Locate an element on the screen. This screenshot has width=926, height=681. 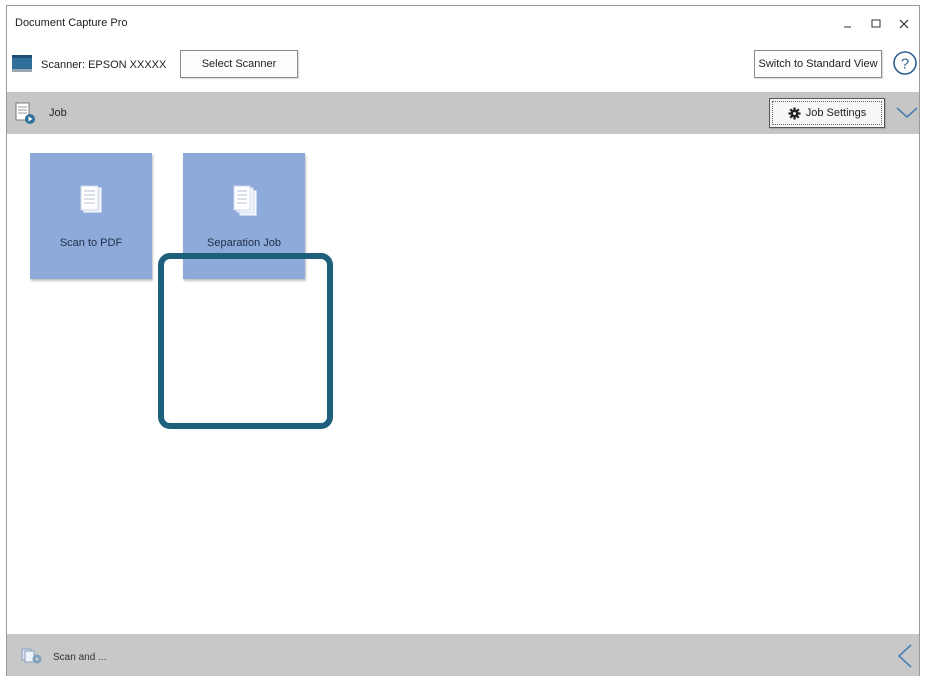
chevron-down-icon is located at coordinates (907, 113).